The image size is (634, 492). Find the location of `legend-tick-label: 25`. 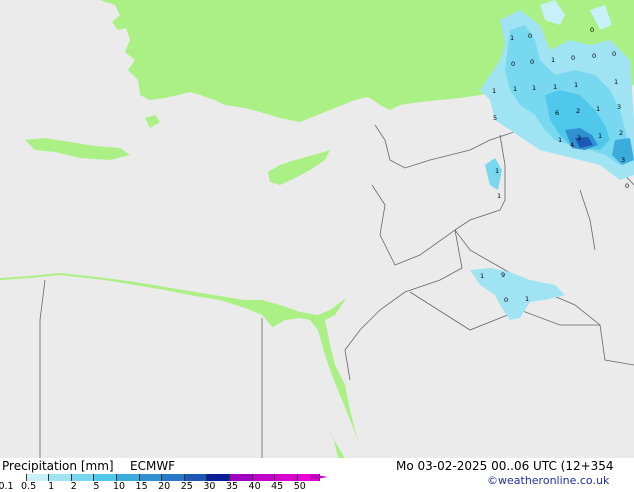

legend-tick-label: 25 is located at coordinates (186, 486).